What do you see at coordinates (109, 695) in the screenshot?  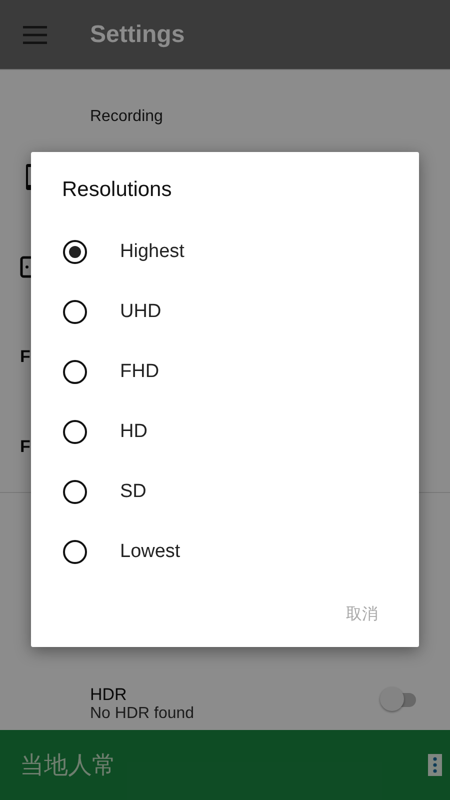 I see `setting-title: HDR` at bounding box center [109, 695].